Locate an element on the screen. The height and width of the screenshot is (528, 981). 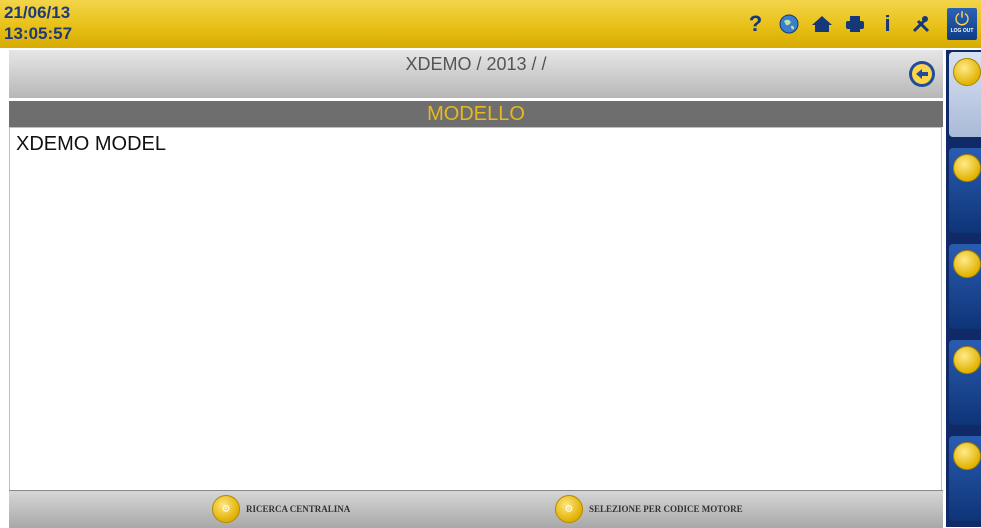
sidebar-button-service is located at coordinates (965, 190).